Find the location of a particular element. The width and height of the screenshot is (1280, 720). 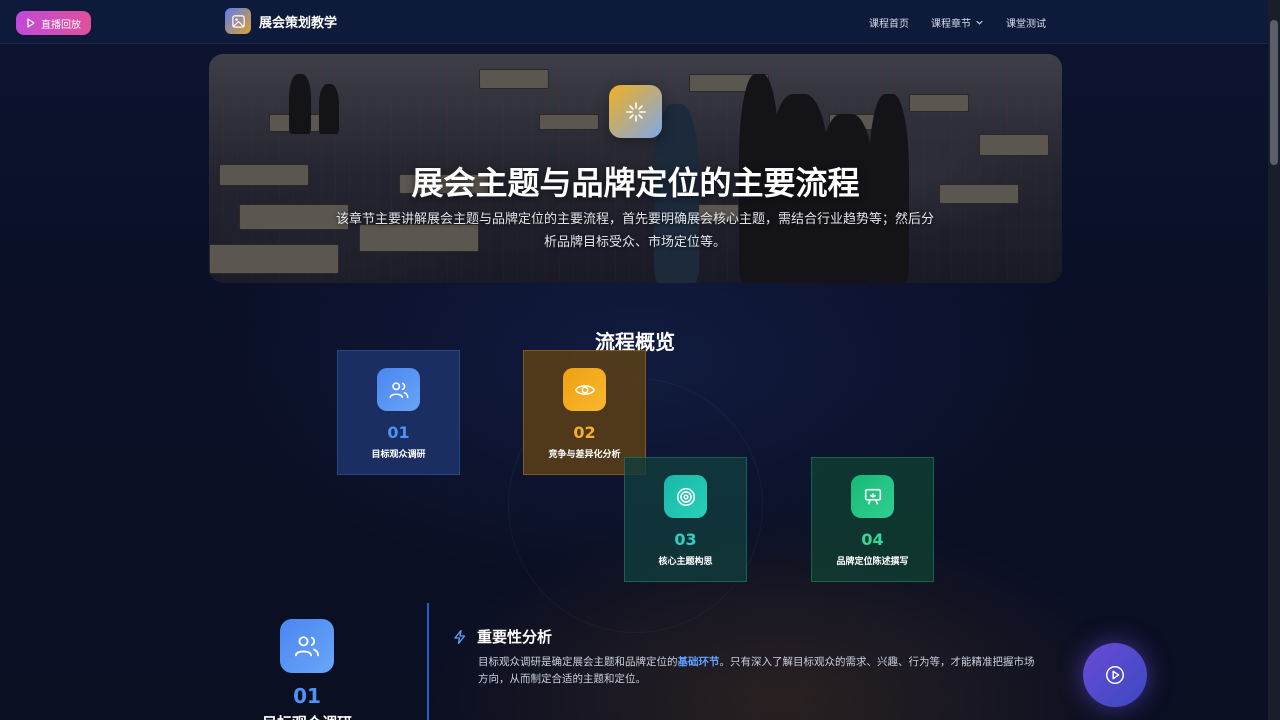

top-navigation-bar: 直播回放 展会策划教学 课程首页 课程章节 课堂测试 is located at coordinates (640, 22).